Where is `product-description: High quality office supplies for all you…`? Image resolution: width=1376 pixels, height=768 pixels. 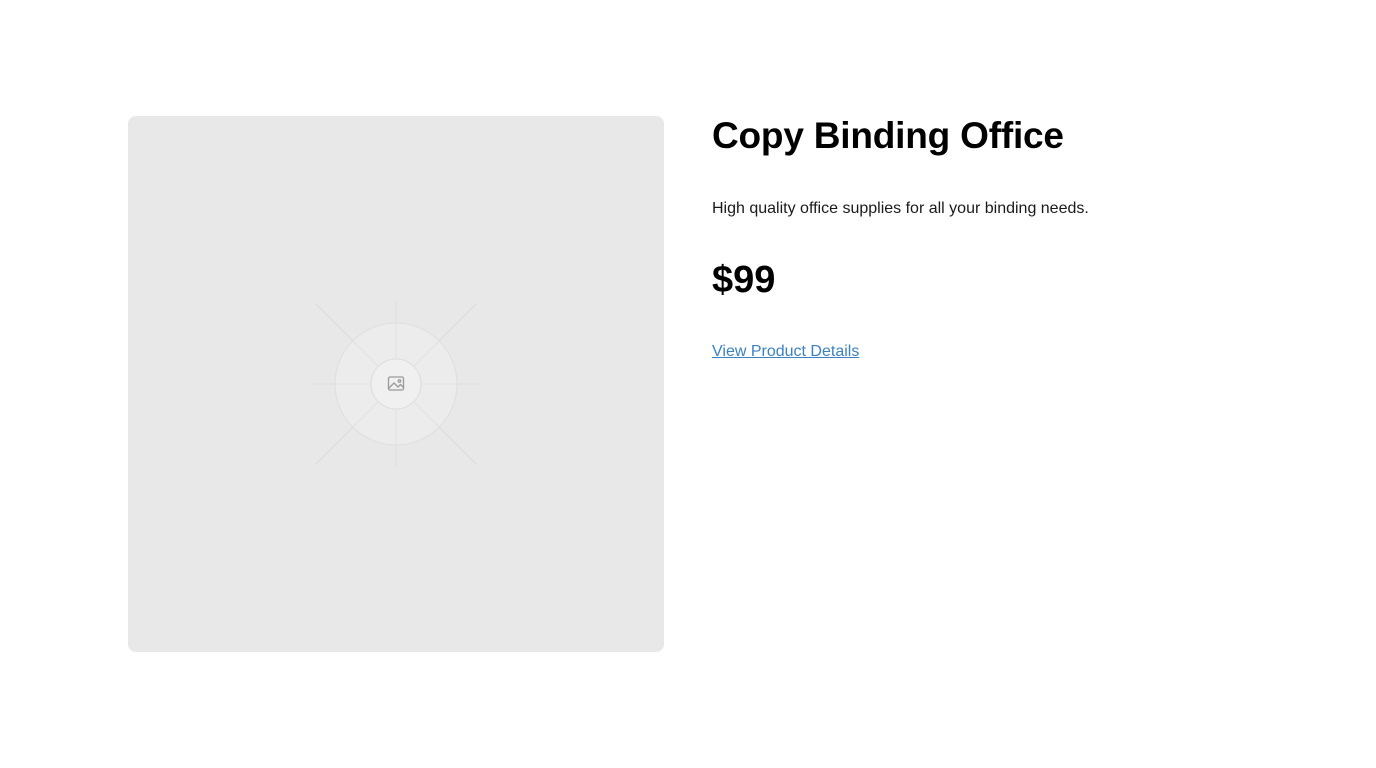
product-description: High quality office supplies for all you… is located at coordinates (900, 208).